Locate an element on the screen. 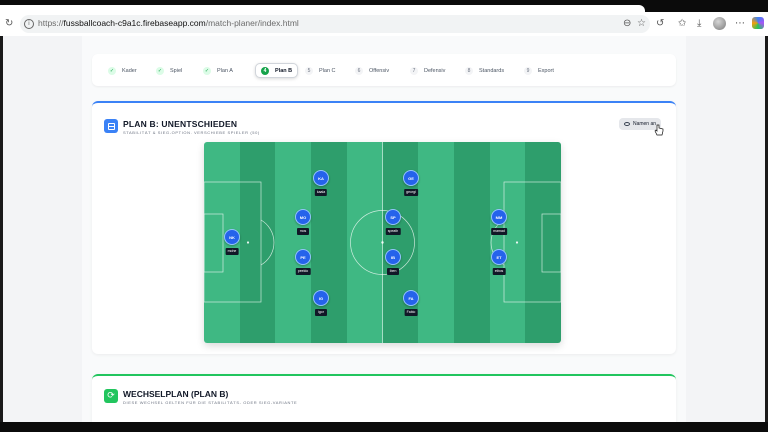  player-name-label: Iben is located at coordinates (393, 271).